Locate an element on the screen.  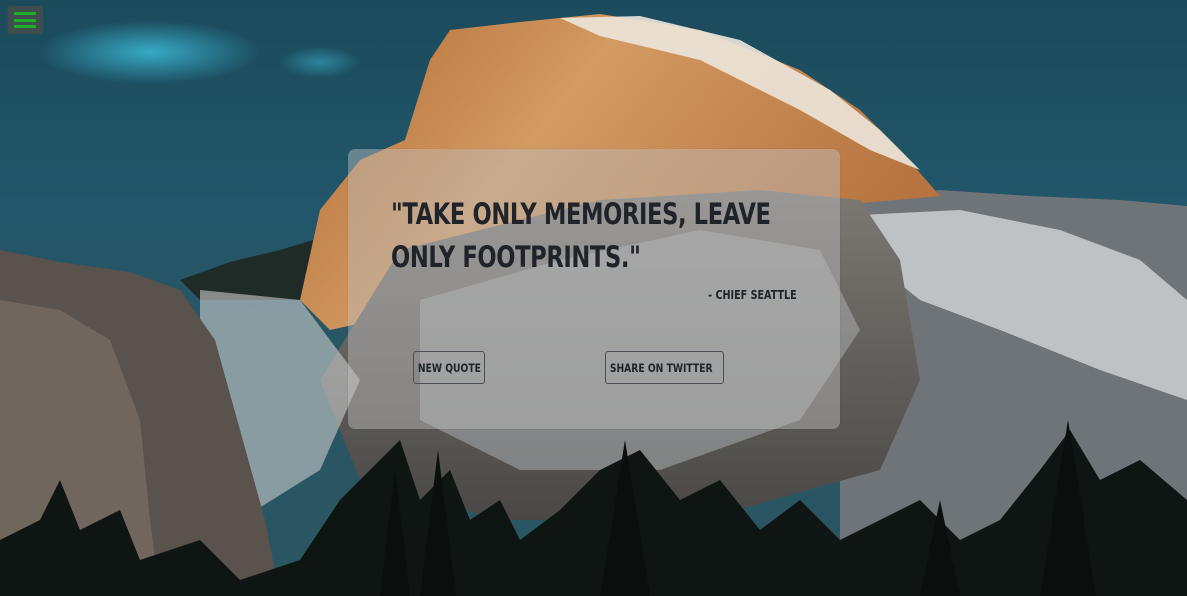
new-quote-button: New Quote is located at coordinates (449, 367).